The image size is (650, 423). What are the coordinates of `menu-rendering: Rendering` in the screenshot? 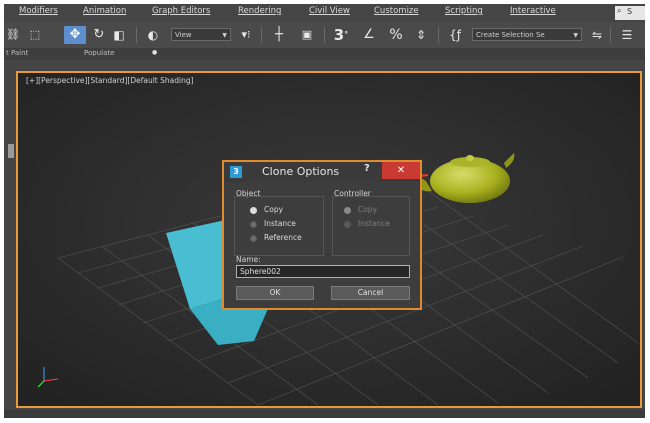 It's located at (259, 11).